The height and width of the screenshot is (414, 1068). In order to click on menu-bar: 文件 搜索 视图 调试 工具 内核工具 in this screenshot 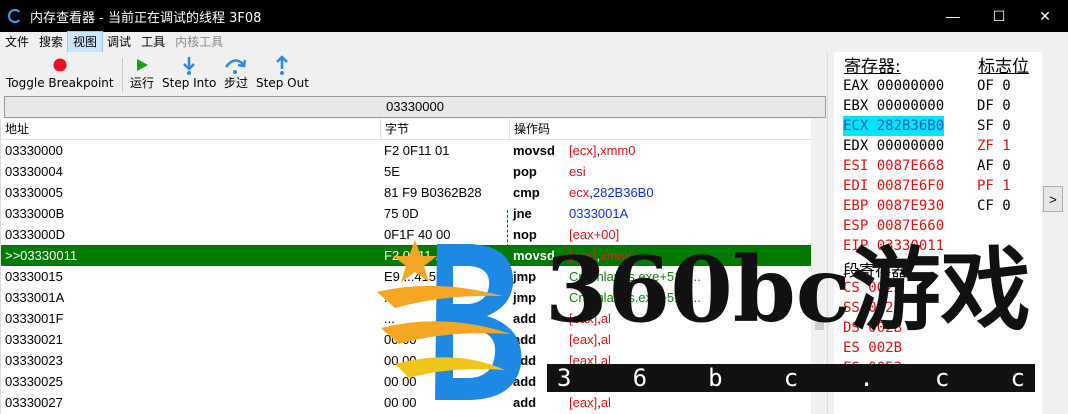, I will do `click(416, 42)`.